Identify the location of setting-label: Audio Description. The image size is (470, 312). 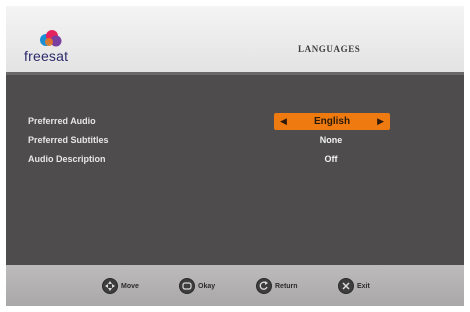
(67, 159).